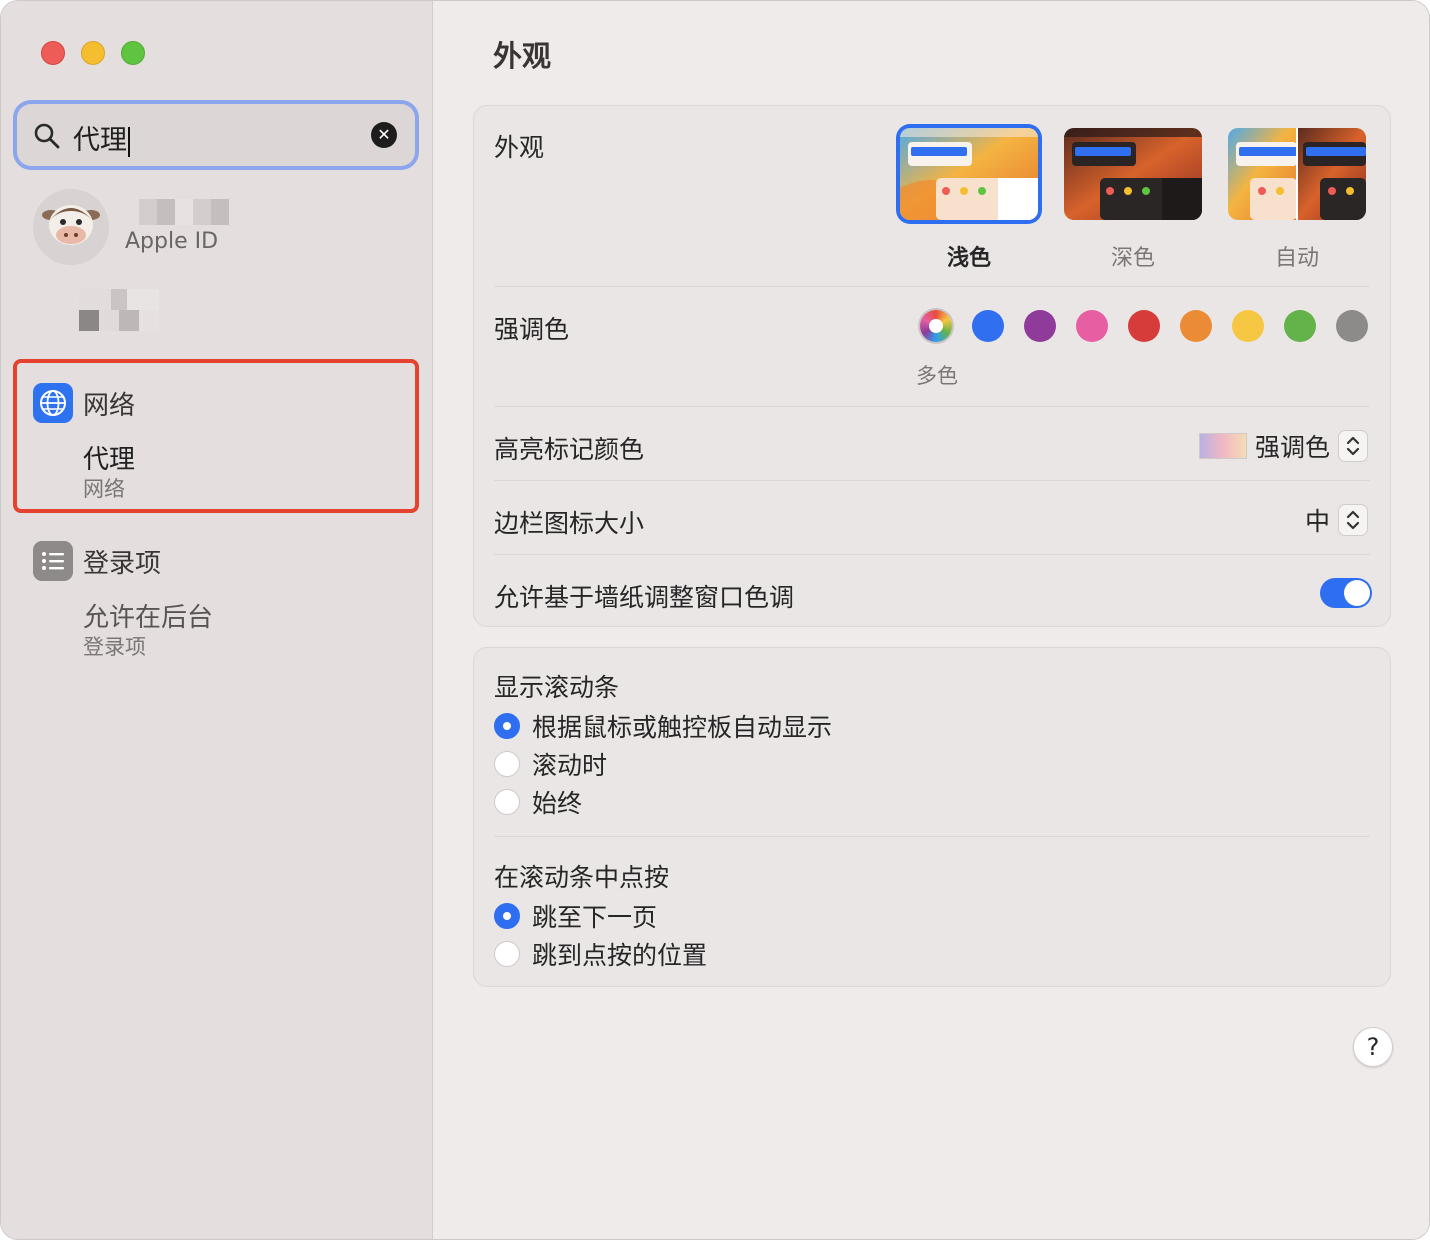 This screenshot has width=1430, height=1240. Describe the element at coordinates (133, 53) in the screenshot. I see `zoom-window-button` at that location.